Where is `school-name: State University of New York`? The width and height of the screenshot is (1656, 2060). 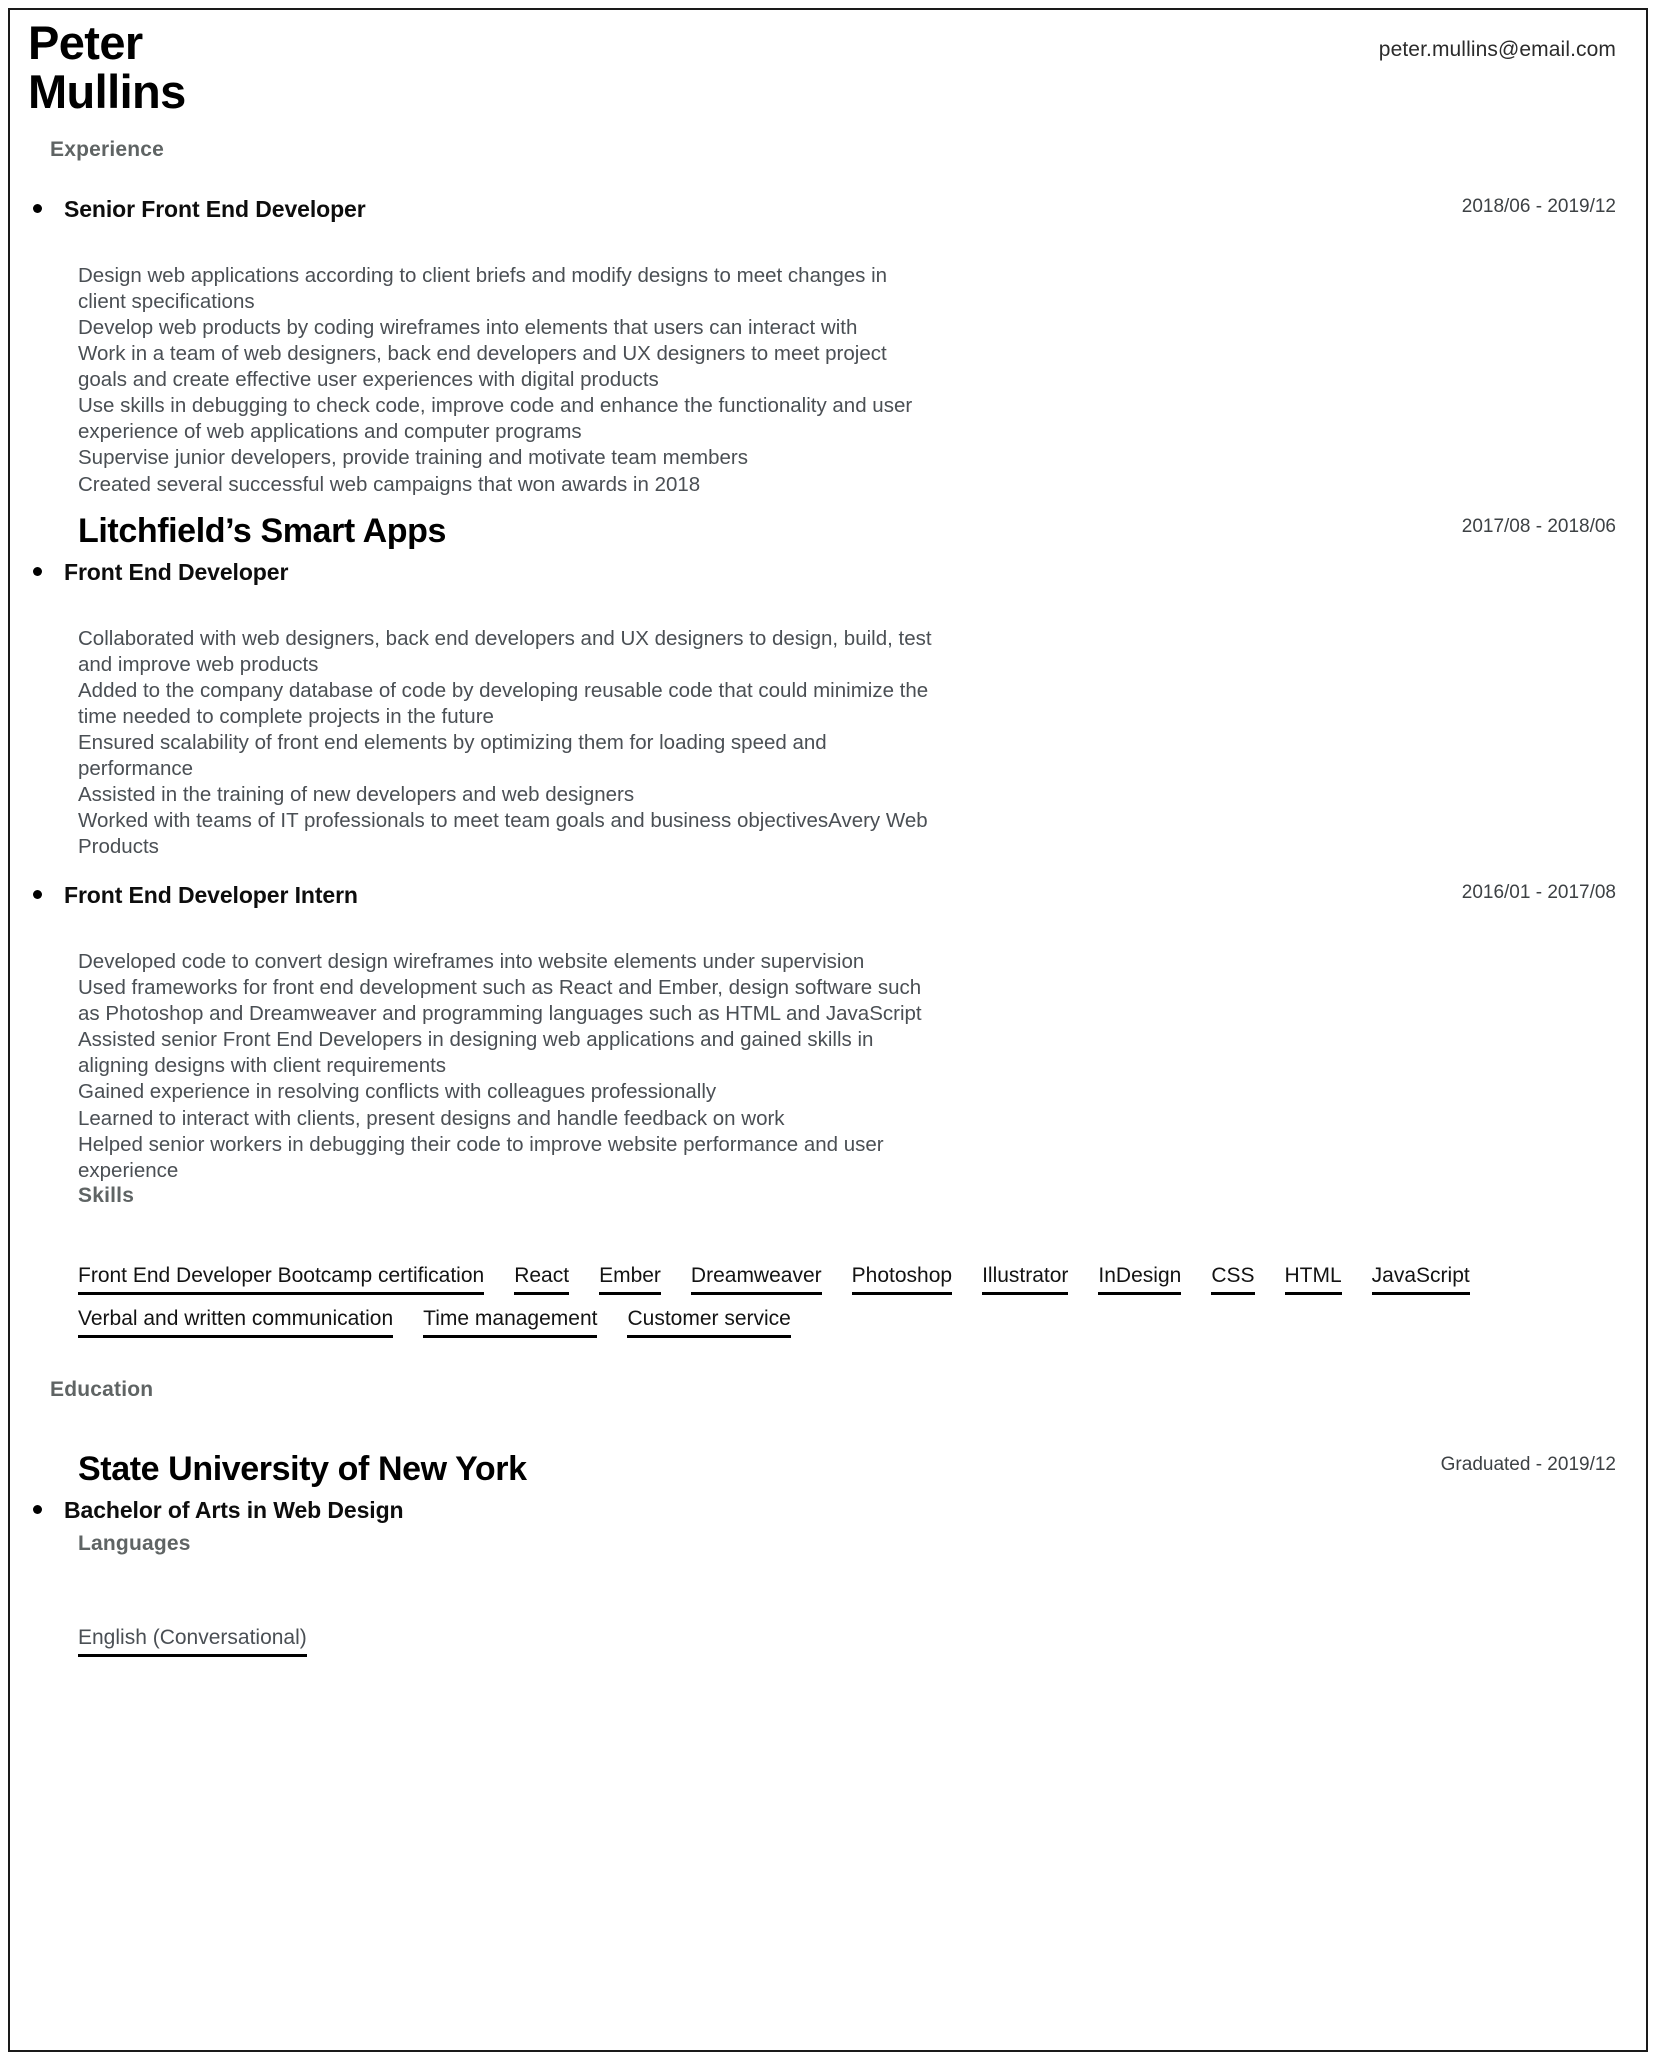 school-name: State University of New York is located at coordinates (302, 1468).